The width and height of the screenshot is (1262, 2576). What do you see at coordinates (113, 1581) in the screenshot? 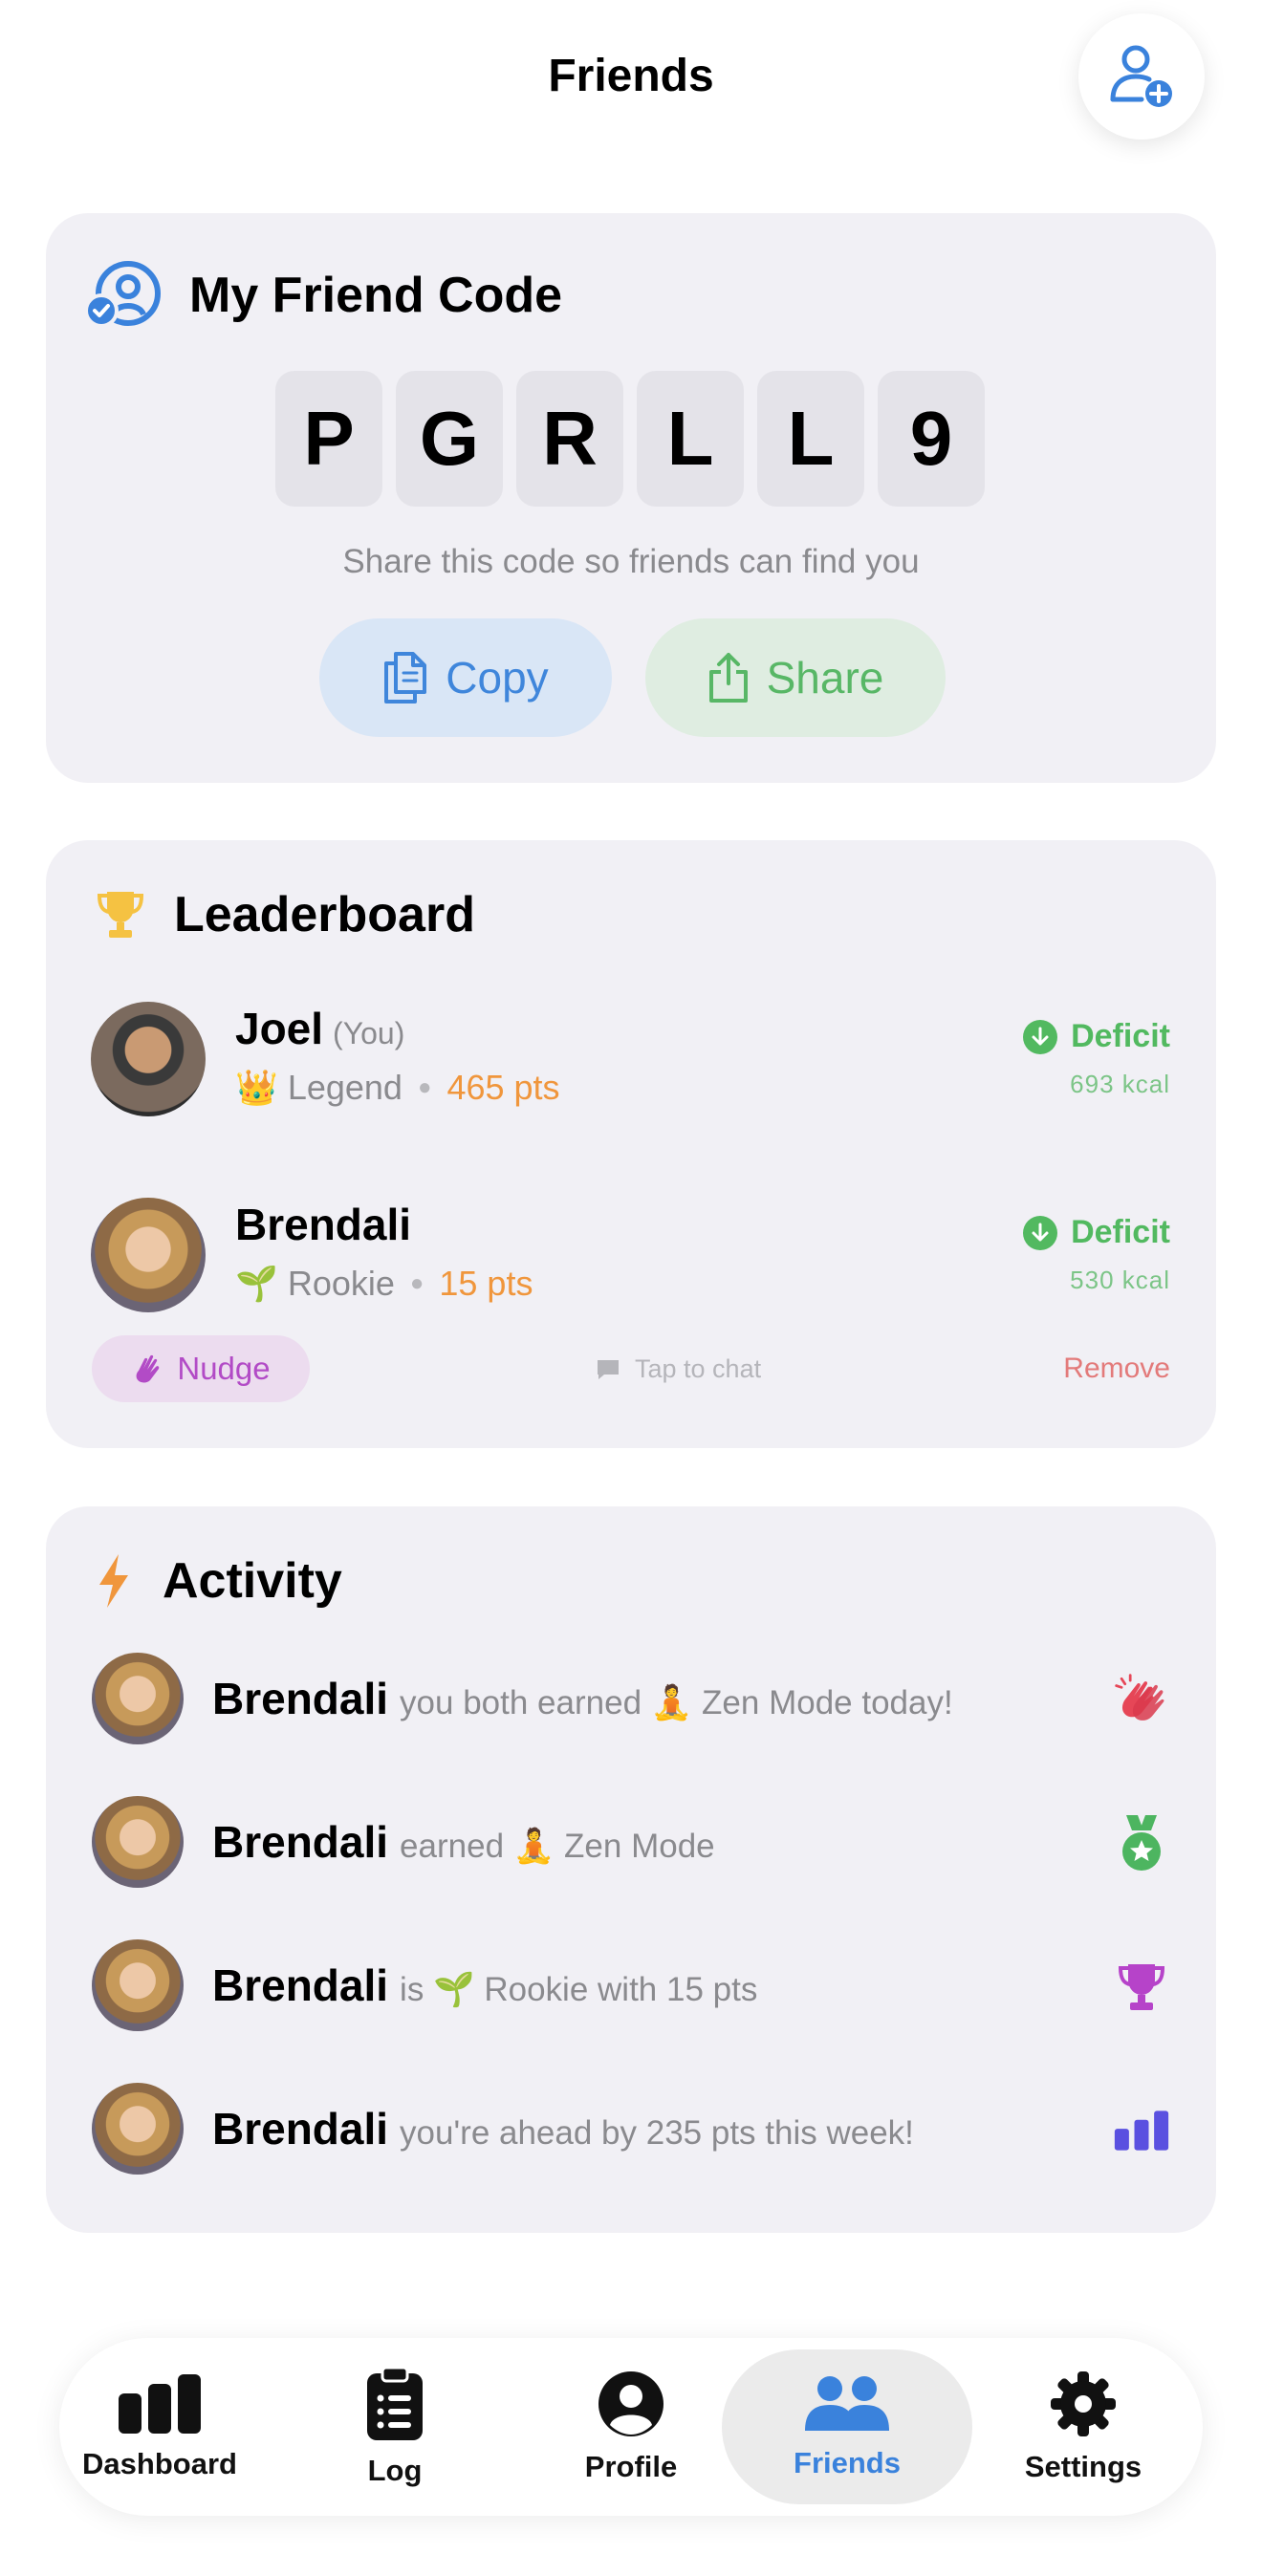
I see `lightning-icon` at bounding box center [113, 1581].